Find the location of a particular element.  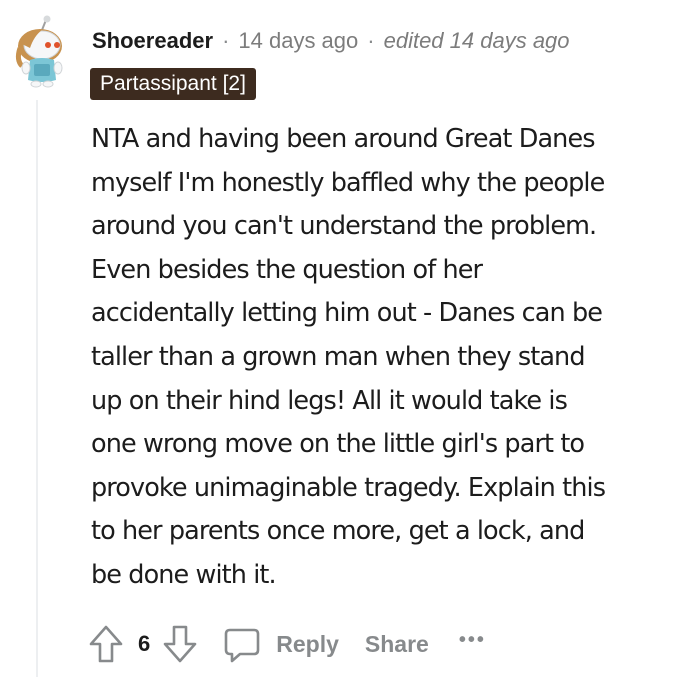

share-button: Share is located at coordinates (397, 644).